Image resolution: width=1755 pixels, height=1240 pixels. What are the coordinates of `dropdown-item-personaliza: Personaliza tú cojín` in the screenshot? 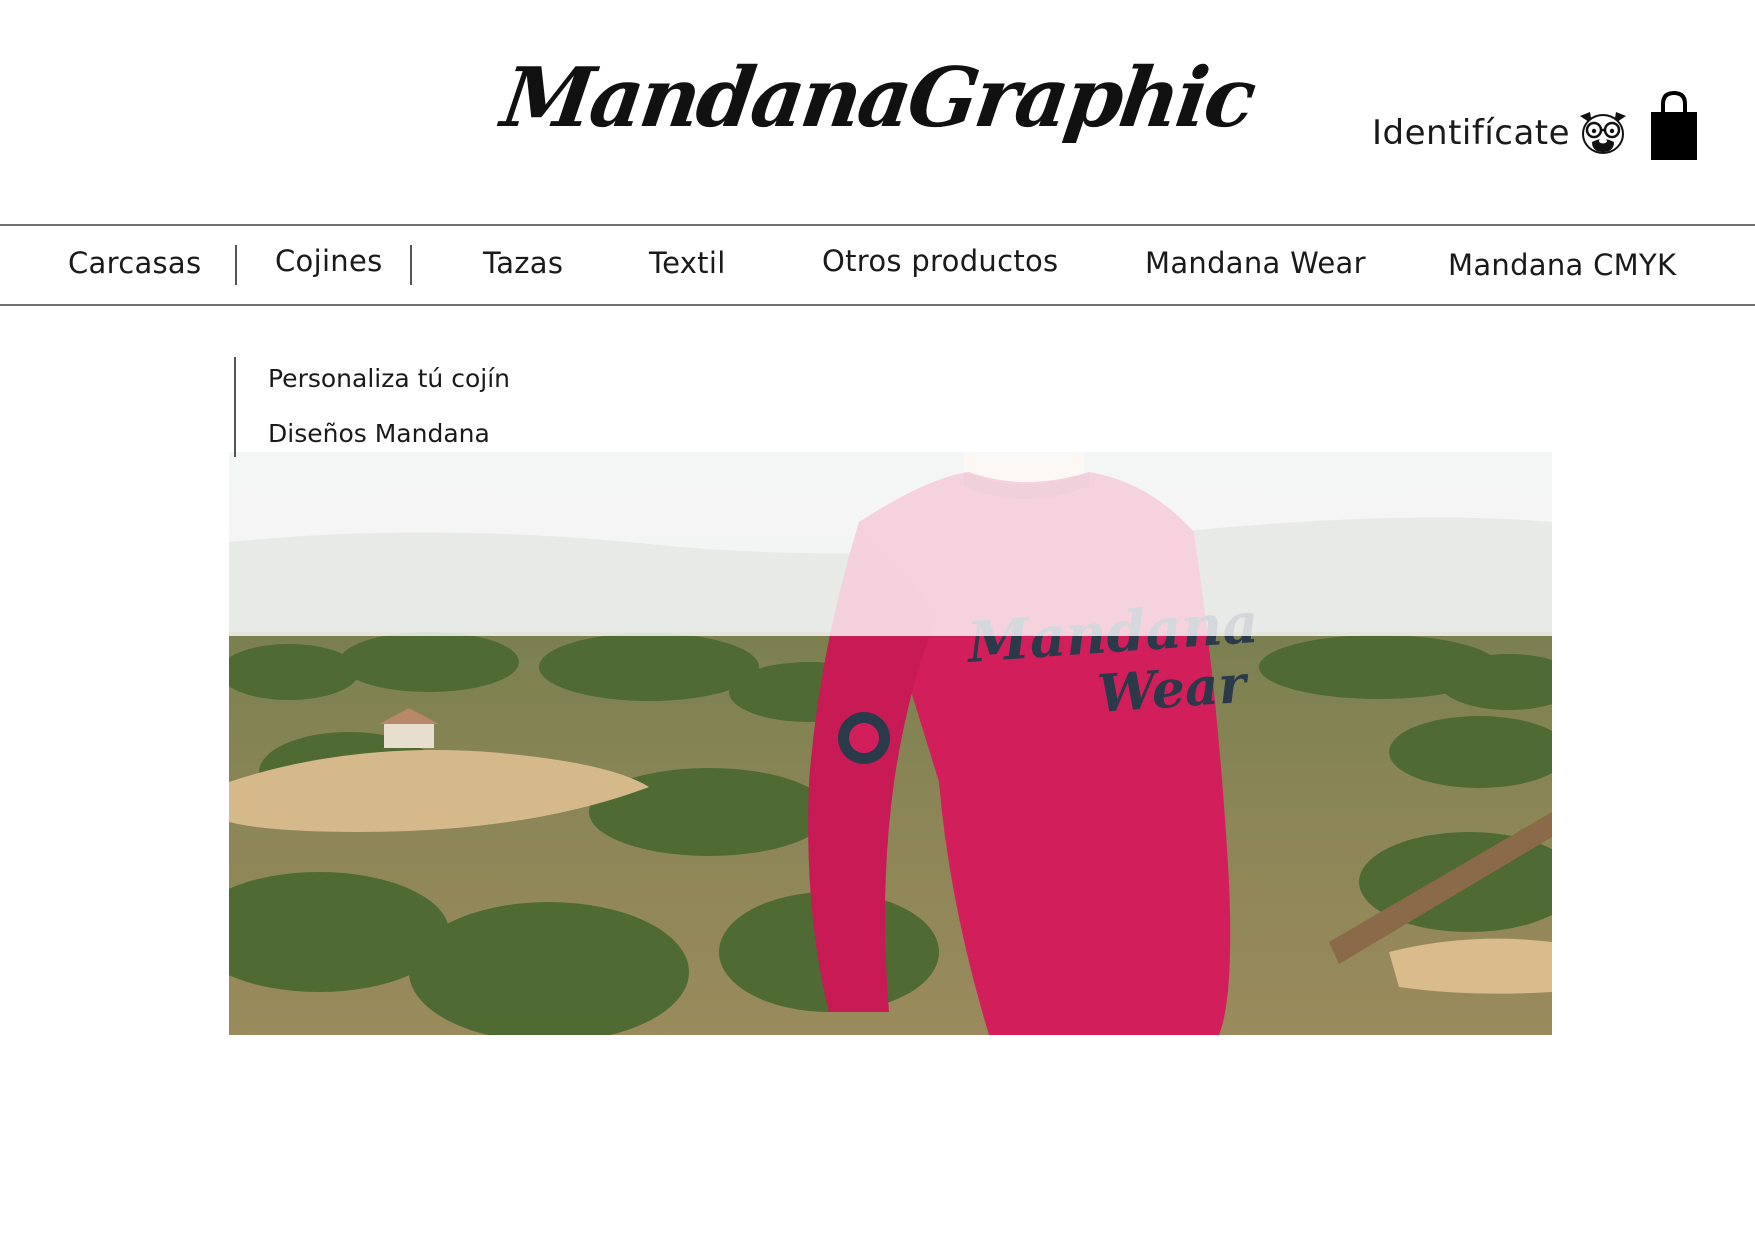 It's located at (389, 378).